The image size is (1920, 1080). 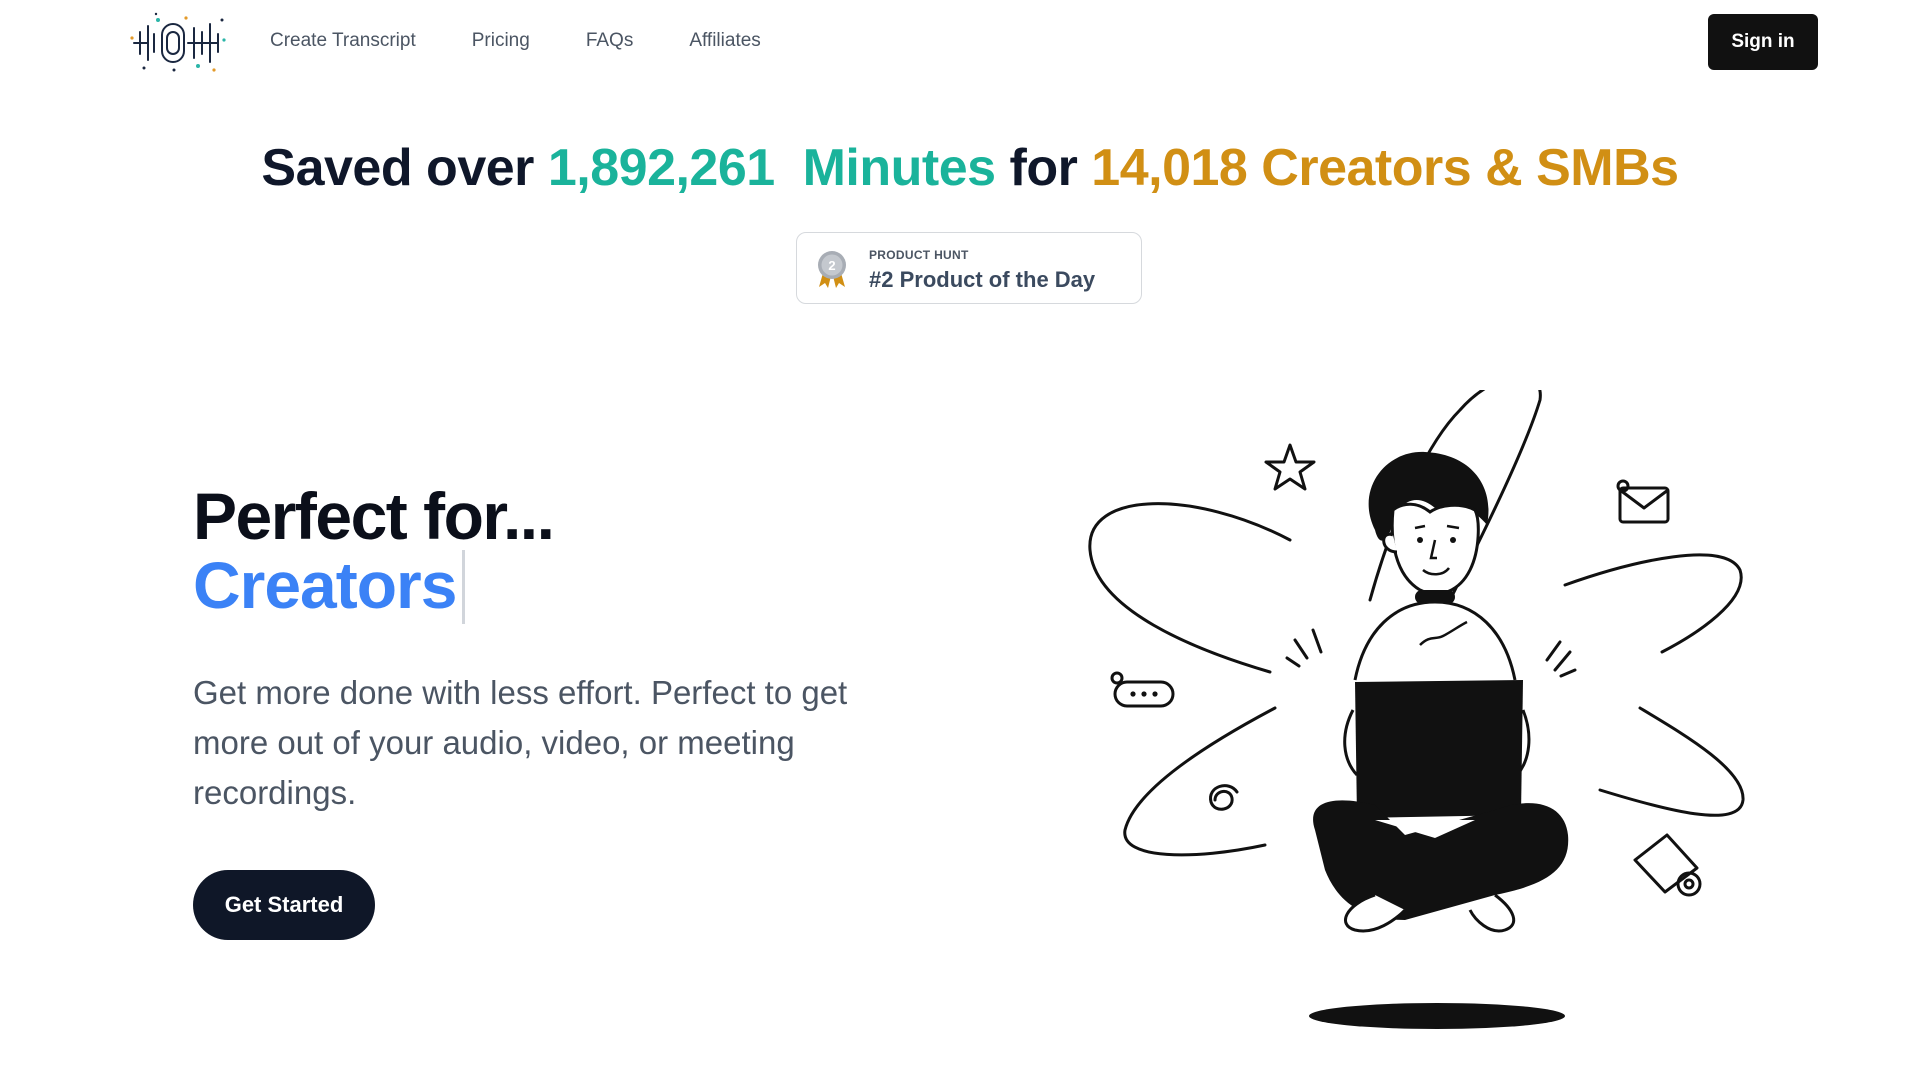 What do you see at coordinates (325, 585) in the screenshot?
I see `hero-rotating-word: Creators` at bounding box center [325, 585].